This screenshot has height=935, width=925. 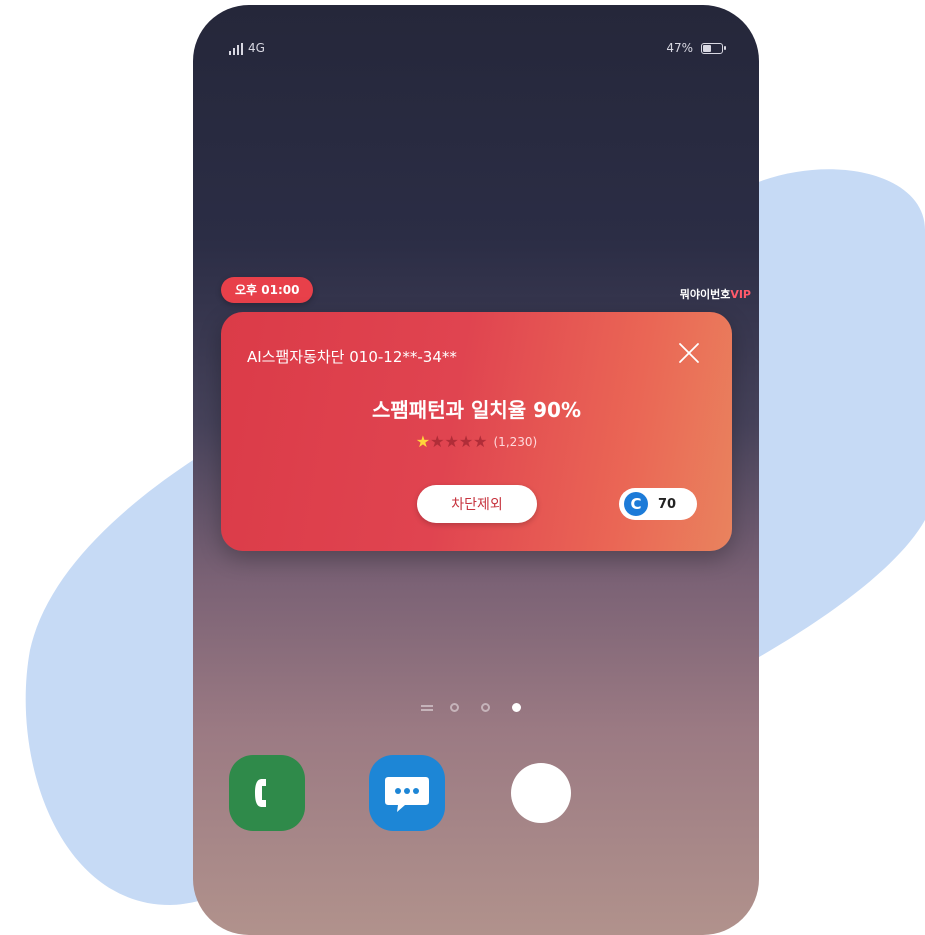 What do you see at coordinates (541, 793) in the screenshot?
I see `app-icon` at bounding box center [541, 793].